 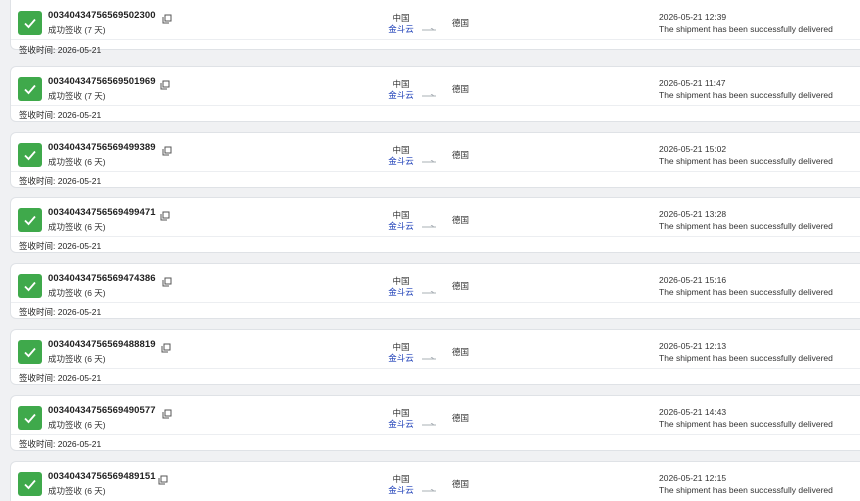 I want to click on tracking-number: 00340434756569502300, so click(x=102, y=15).